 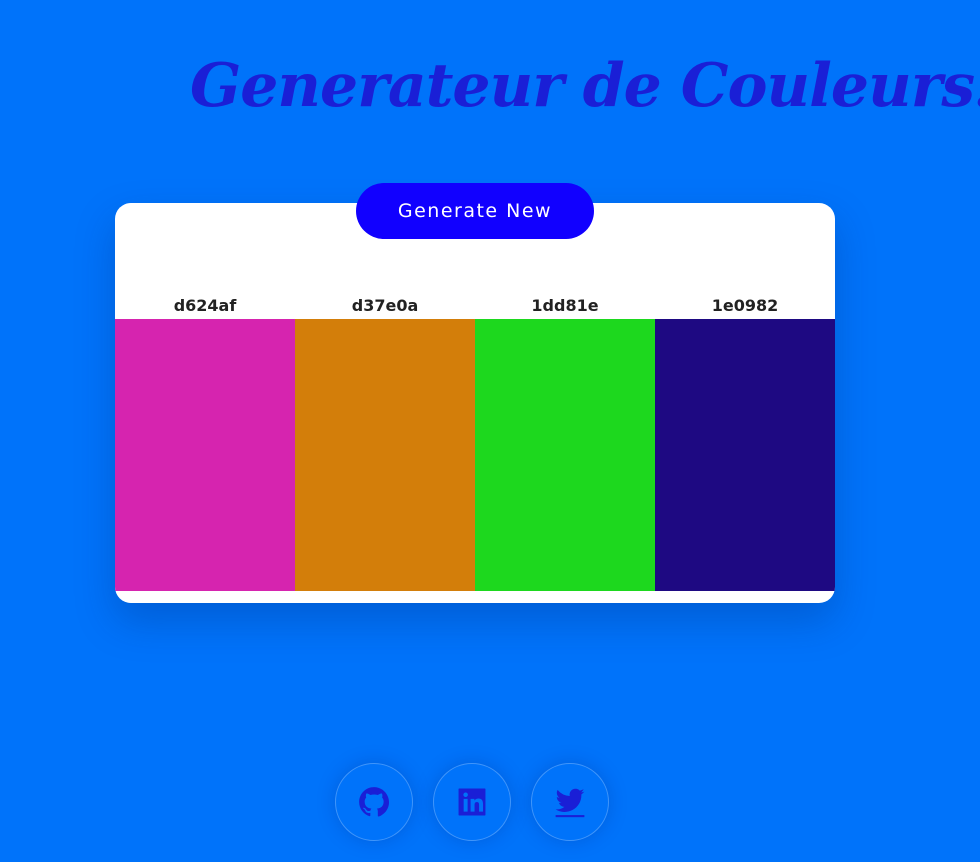 I want to click on page-title: Generateur de Couleurs:, so click(x=585, y=86).